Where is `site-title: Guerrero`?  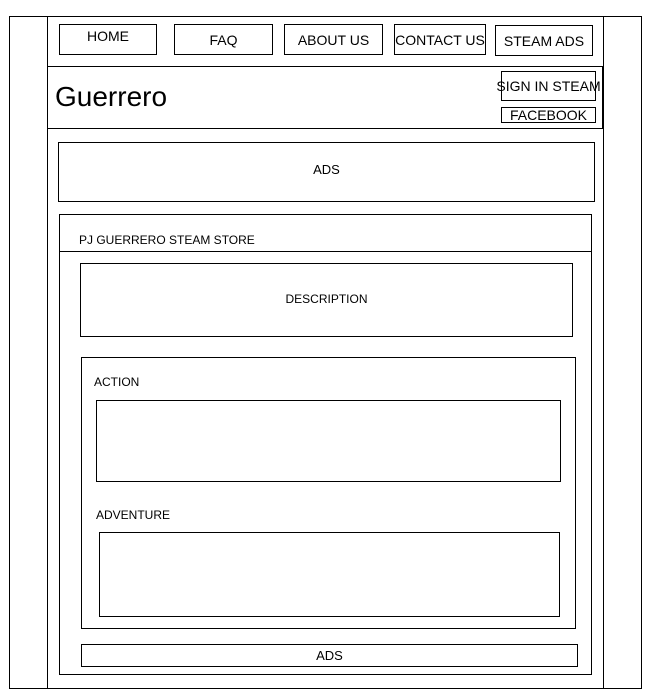
site-title: Guerrero is located at coordinates (111, 96).